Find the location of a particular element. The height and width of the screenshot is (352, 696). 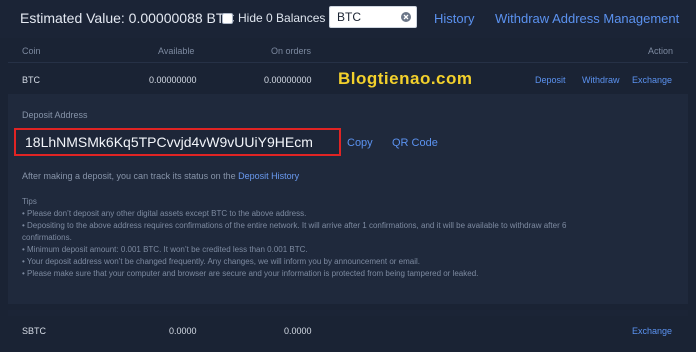

copy-button: Copy is located at coordinates (360, 143).